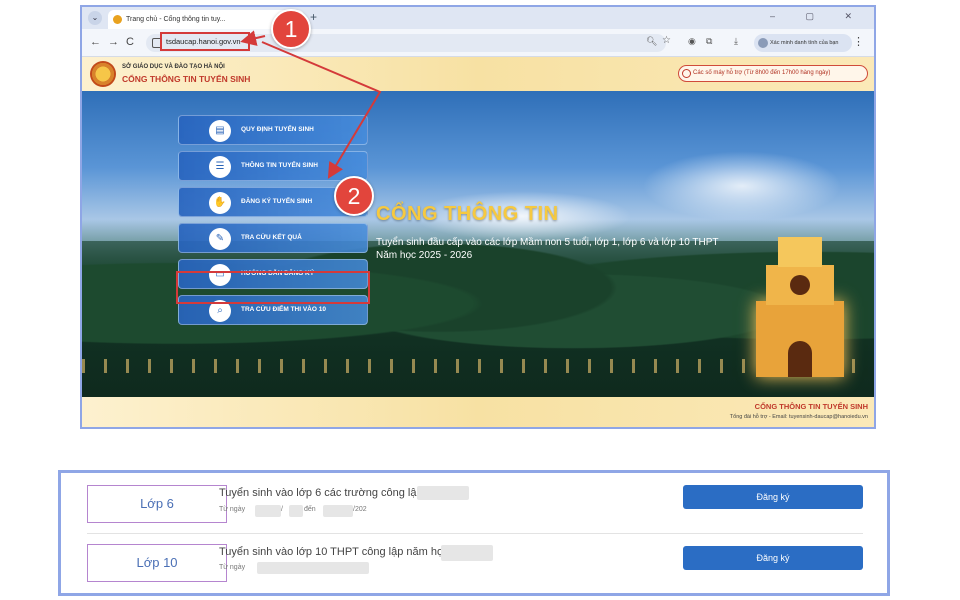  What do you see at coordinates (273, 287) in the screenshot?
I see `menu-highlight-box` at bounding box center [273, 287].